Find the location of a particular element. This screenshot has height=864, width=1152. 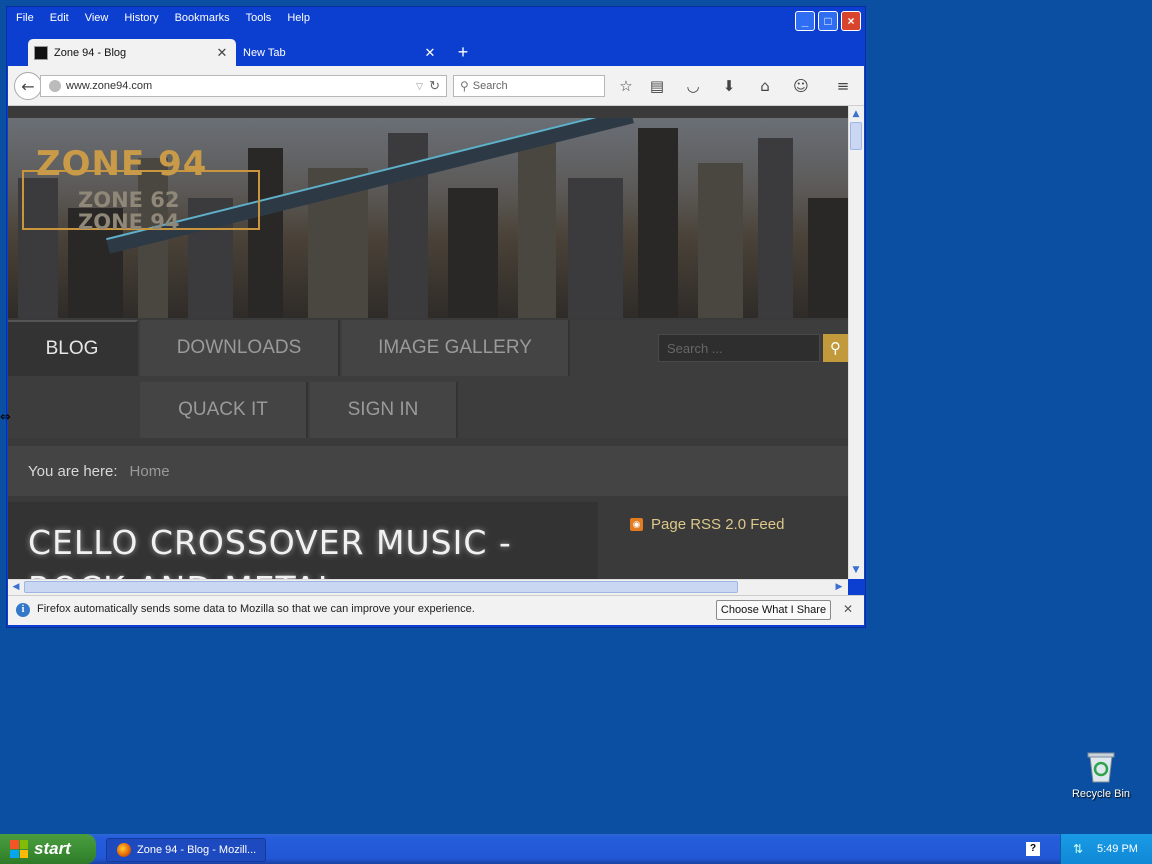

close-icon: × is located at coordinates (851, 21).